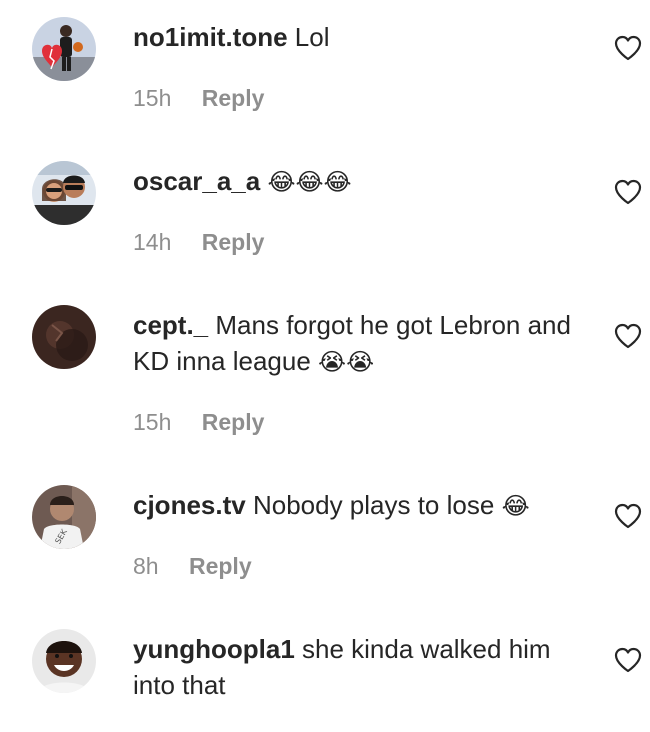  What do you see at coordinates (170, 325) in the screenshot?
I see `comment-username: cept._` at bounding box center [170, 325].